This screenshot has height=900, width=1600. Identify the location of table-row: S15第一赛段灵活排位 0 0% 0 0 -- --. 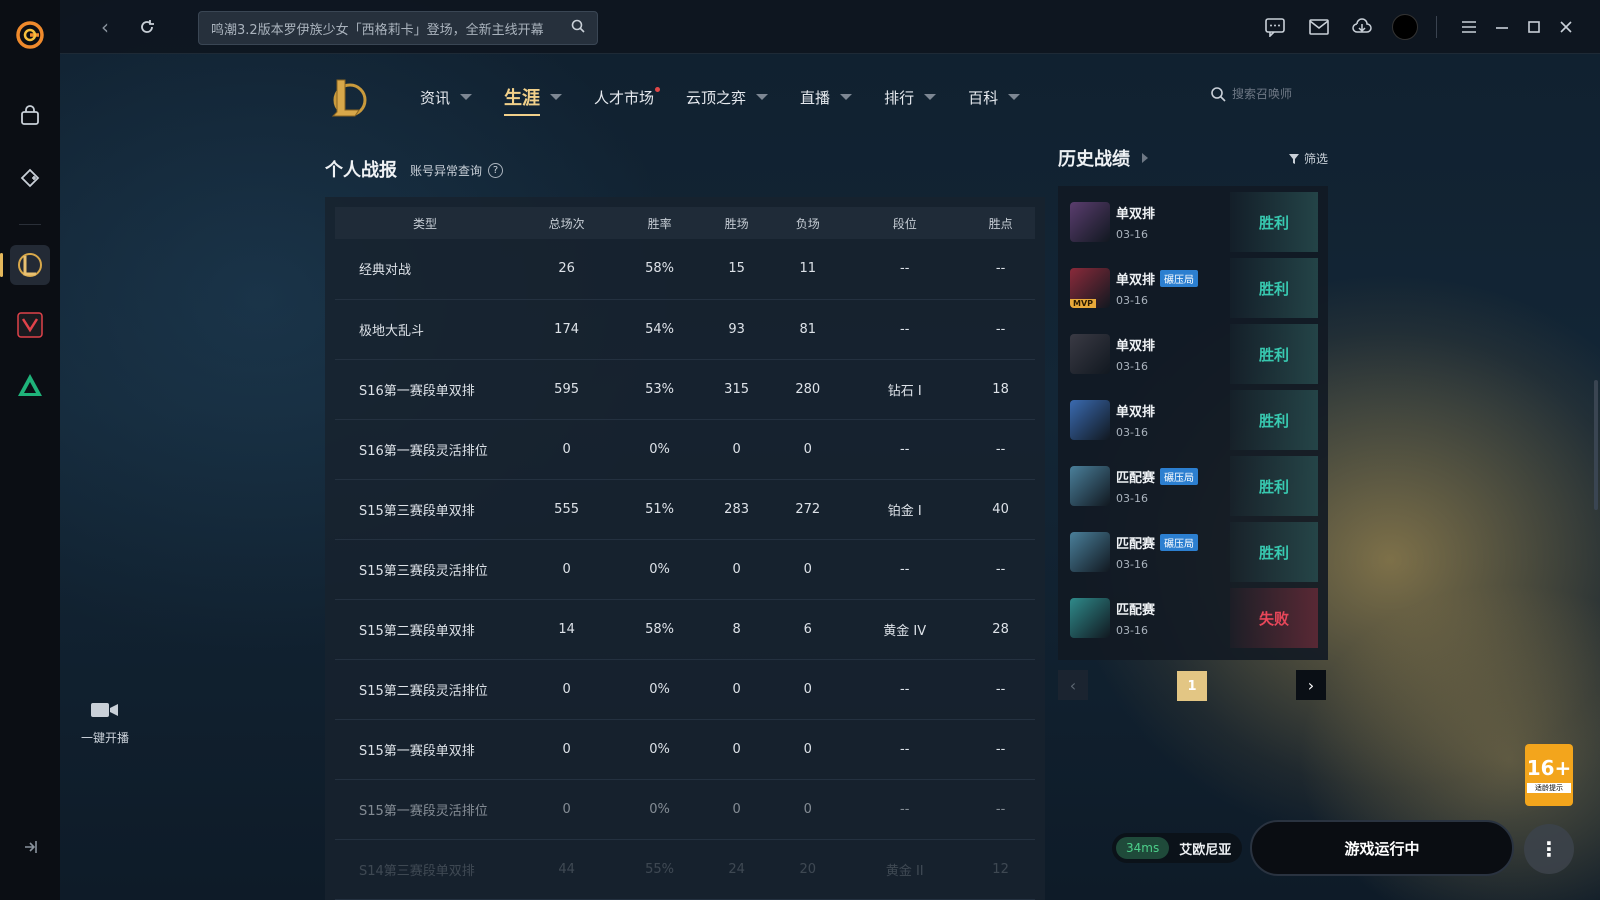
(685, 809).